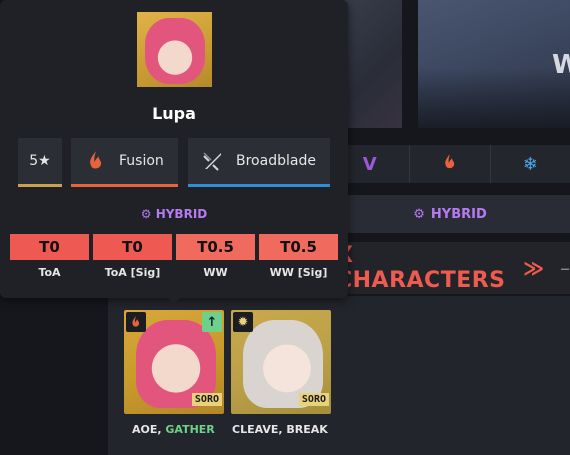 Image resolution: width=570 pixels, height=455 pixels. I want to click on tier-label: ToA [Sig], so click(132, 272).